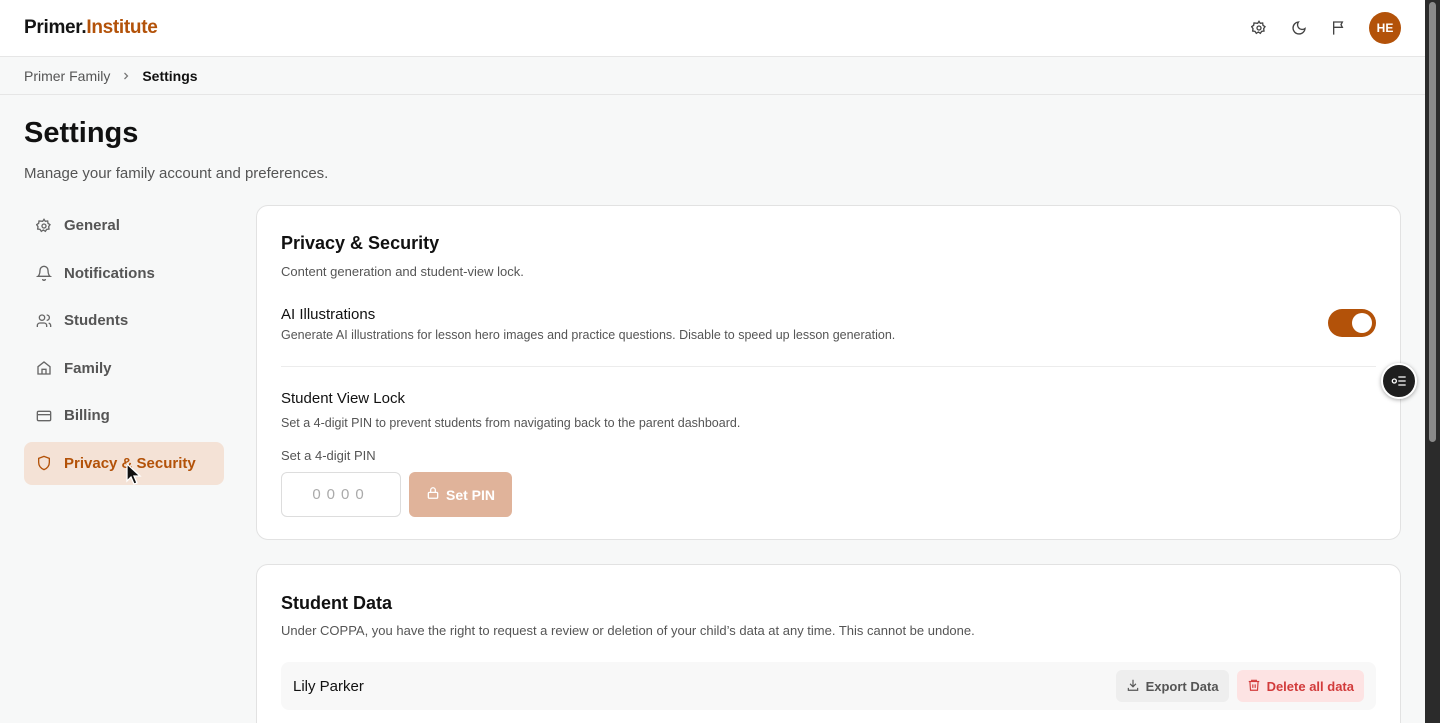 This screenshot has height=723, width=1440. Describe the element at coordinates (44, 463) in the screenshot. I see `shield-icon` at that location.